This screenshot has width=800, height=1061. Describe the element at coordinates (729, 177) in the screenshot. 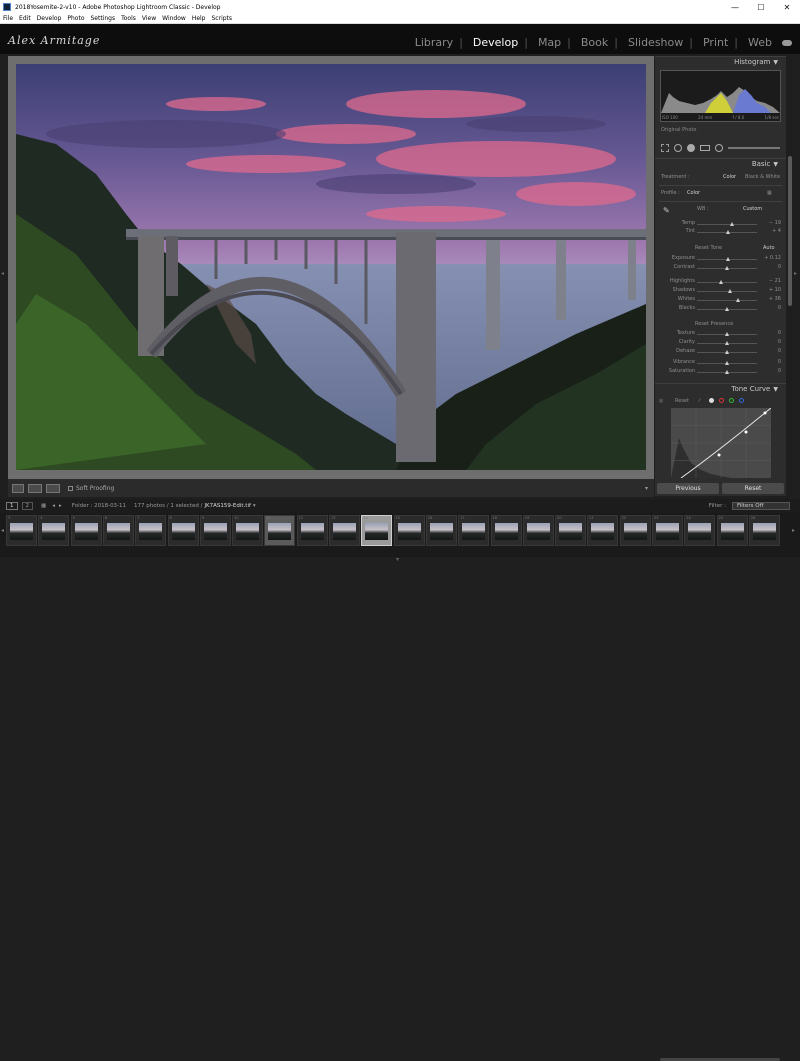

I see `treatment-color-option: Color` at that location.